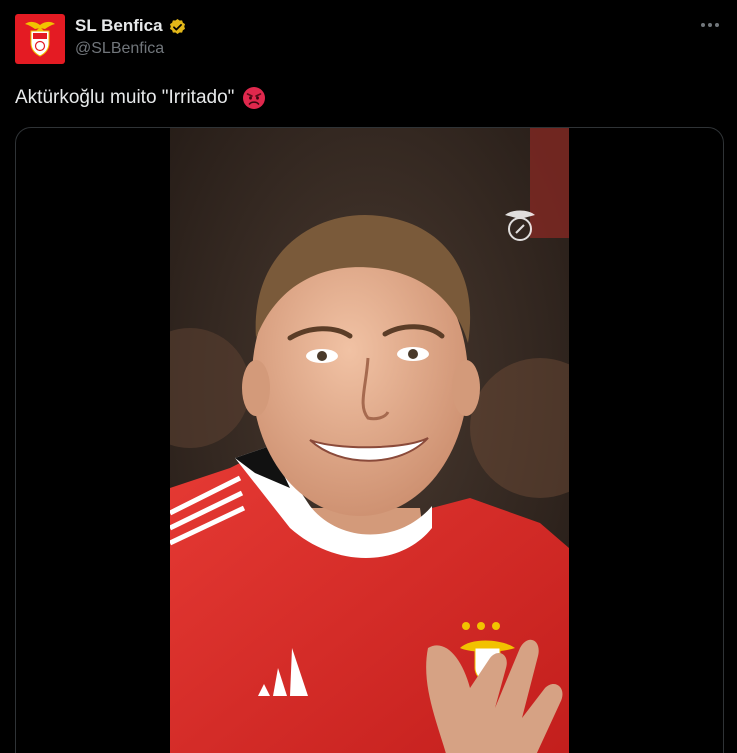  I want to click on benfica-crest-logo, so click(40, 39).